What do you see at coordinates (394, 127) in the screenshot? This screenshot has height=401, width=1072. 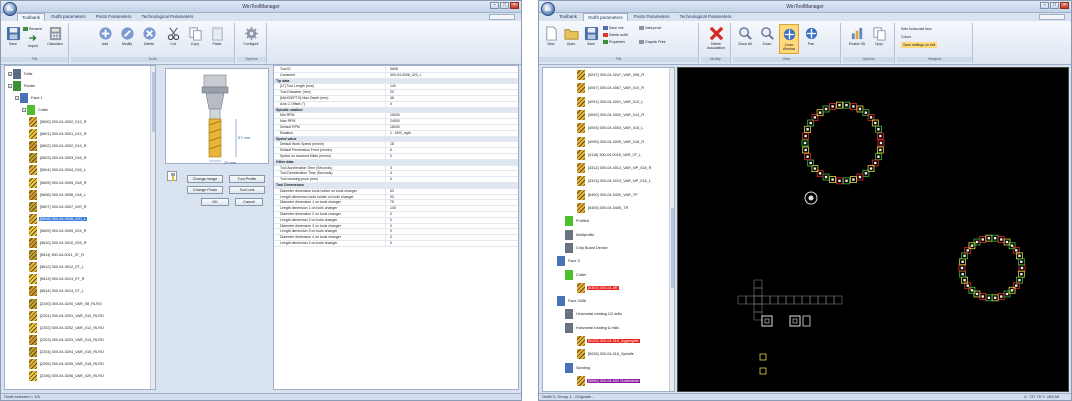 I see `property-value: 18000` at bounding box center [394, 127].